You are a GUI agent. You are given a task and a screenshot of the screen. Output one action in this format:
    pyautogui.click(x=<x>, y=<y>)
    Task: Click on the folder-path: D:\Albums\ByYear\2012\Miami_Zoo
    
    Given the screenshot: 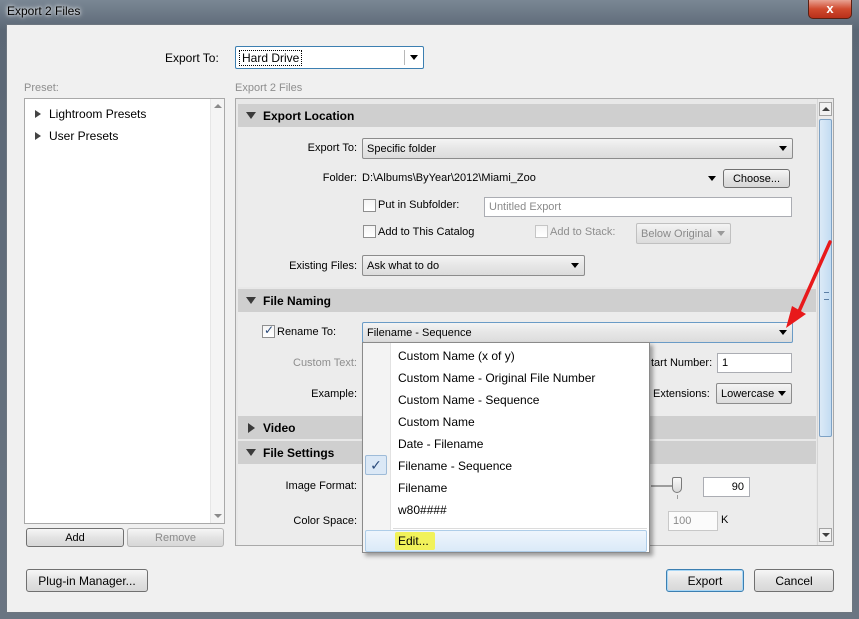 What is the action you would take?
    pyautogui.click(x=449, y=178)
    